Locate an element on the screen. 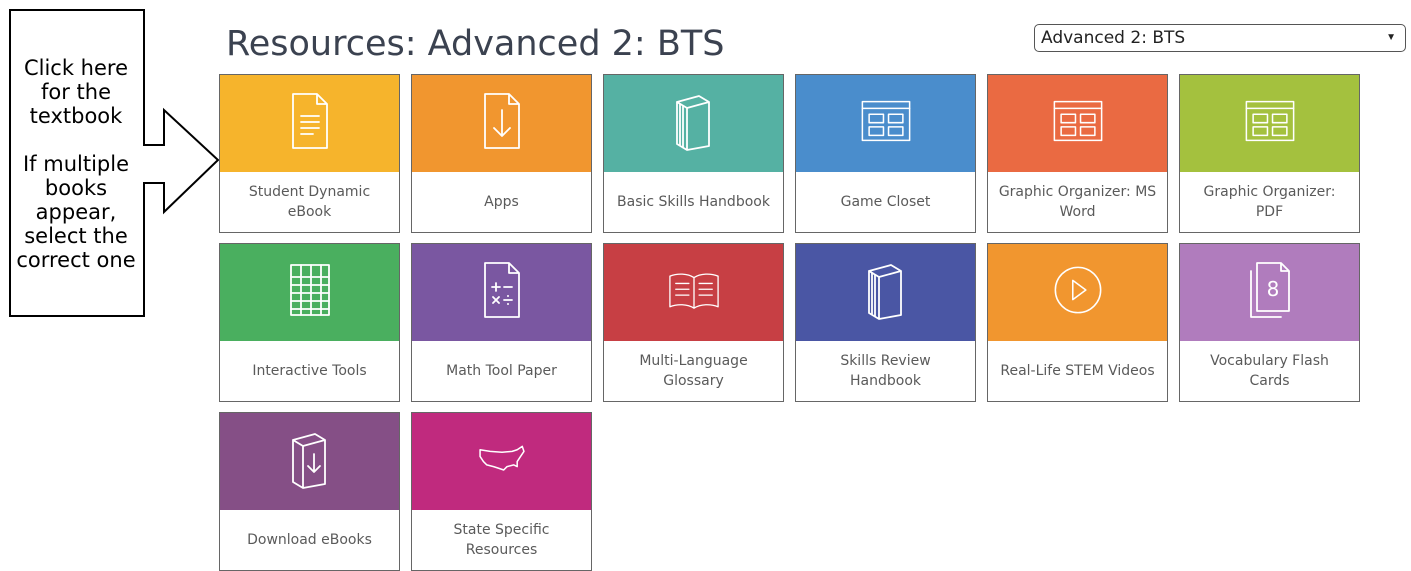  tile-label: Interactive Tools is located at coordinates (309, 371).